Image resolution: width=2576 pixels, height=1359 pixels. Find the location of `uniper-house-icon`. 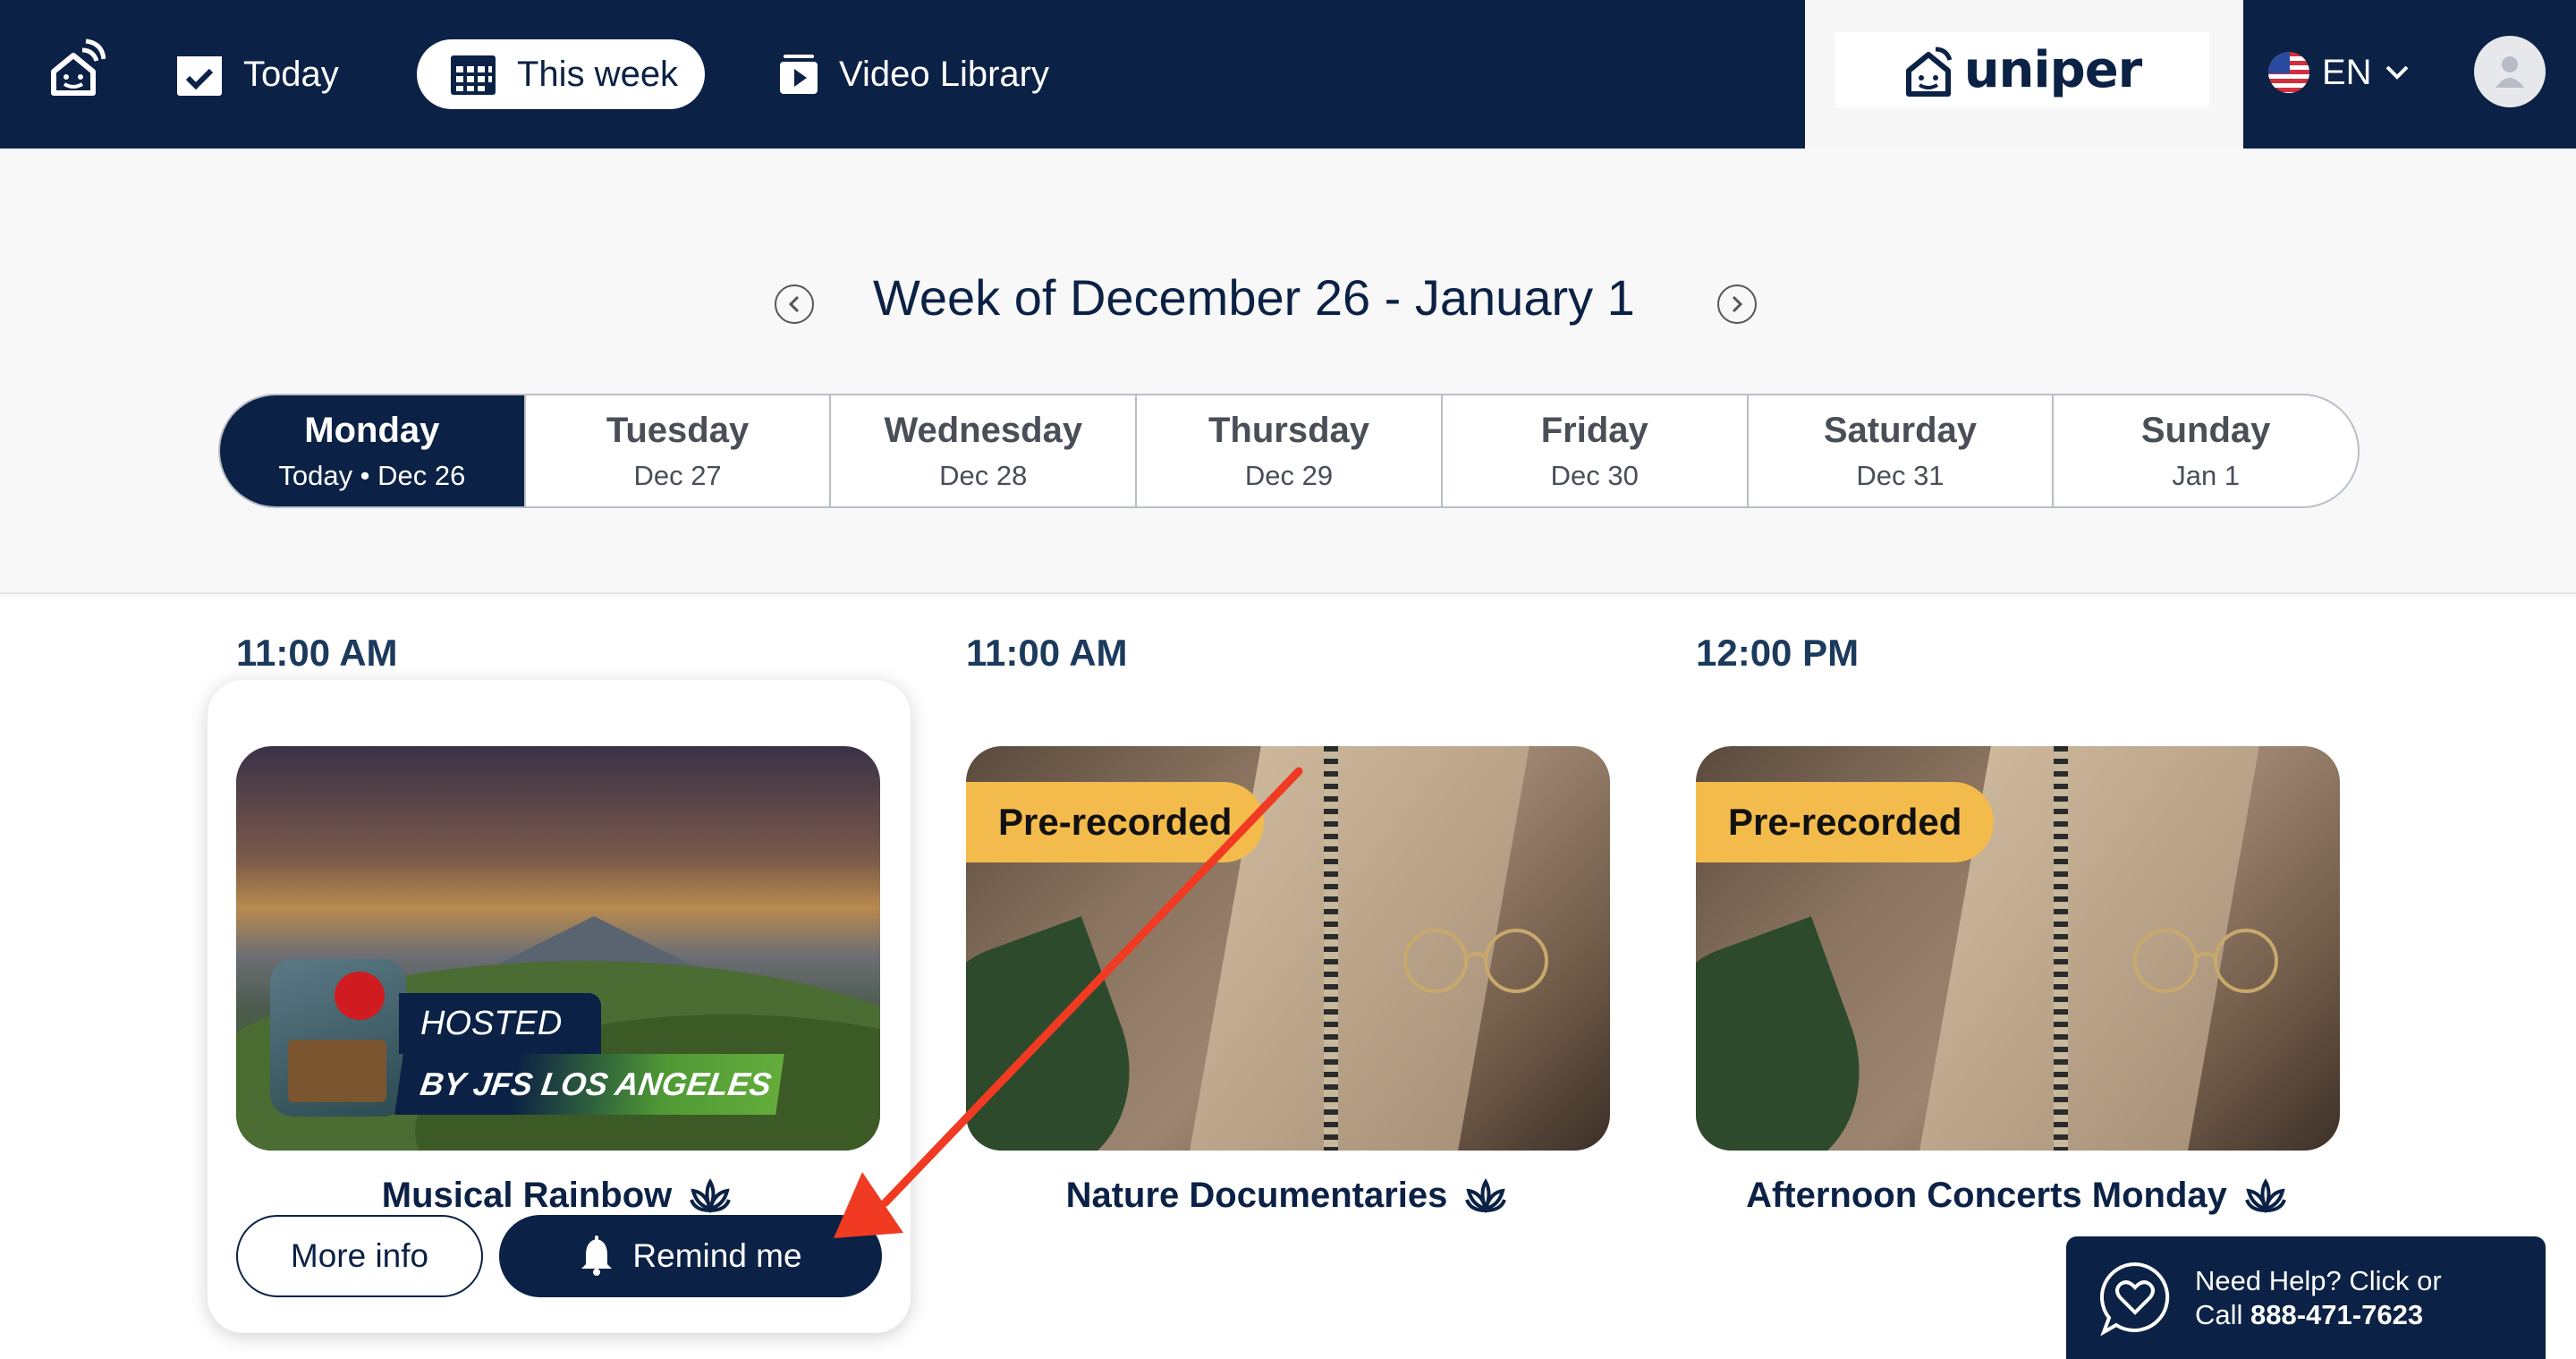

uniper-house-icon is located at coordinates (1929, 72).